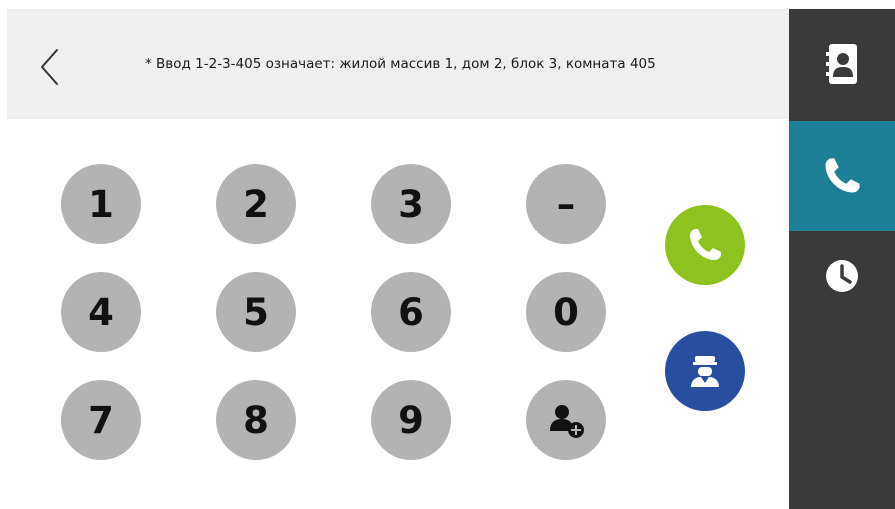 The height and width of the screenshot is (509, 895). I want to click on sidebar-item-call, so click(842, 176).